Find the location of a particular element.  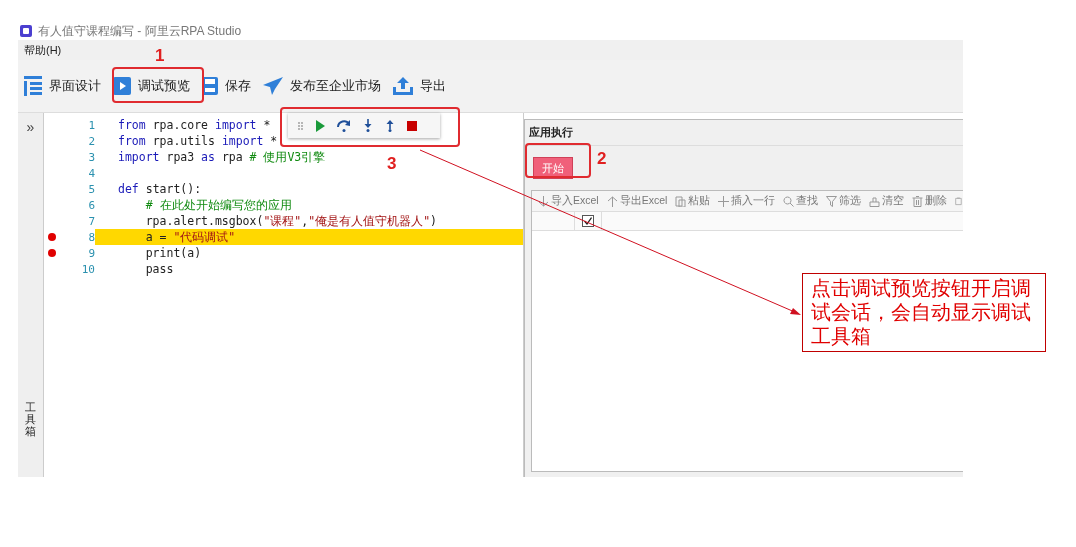

highlight-frame is located at coordinates (558, 160).